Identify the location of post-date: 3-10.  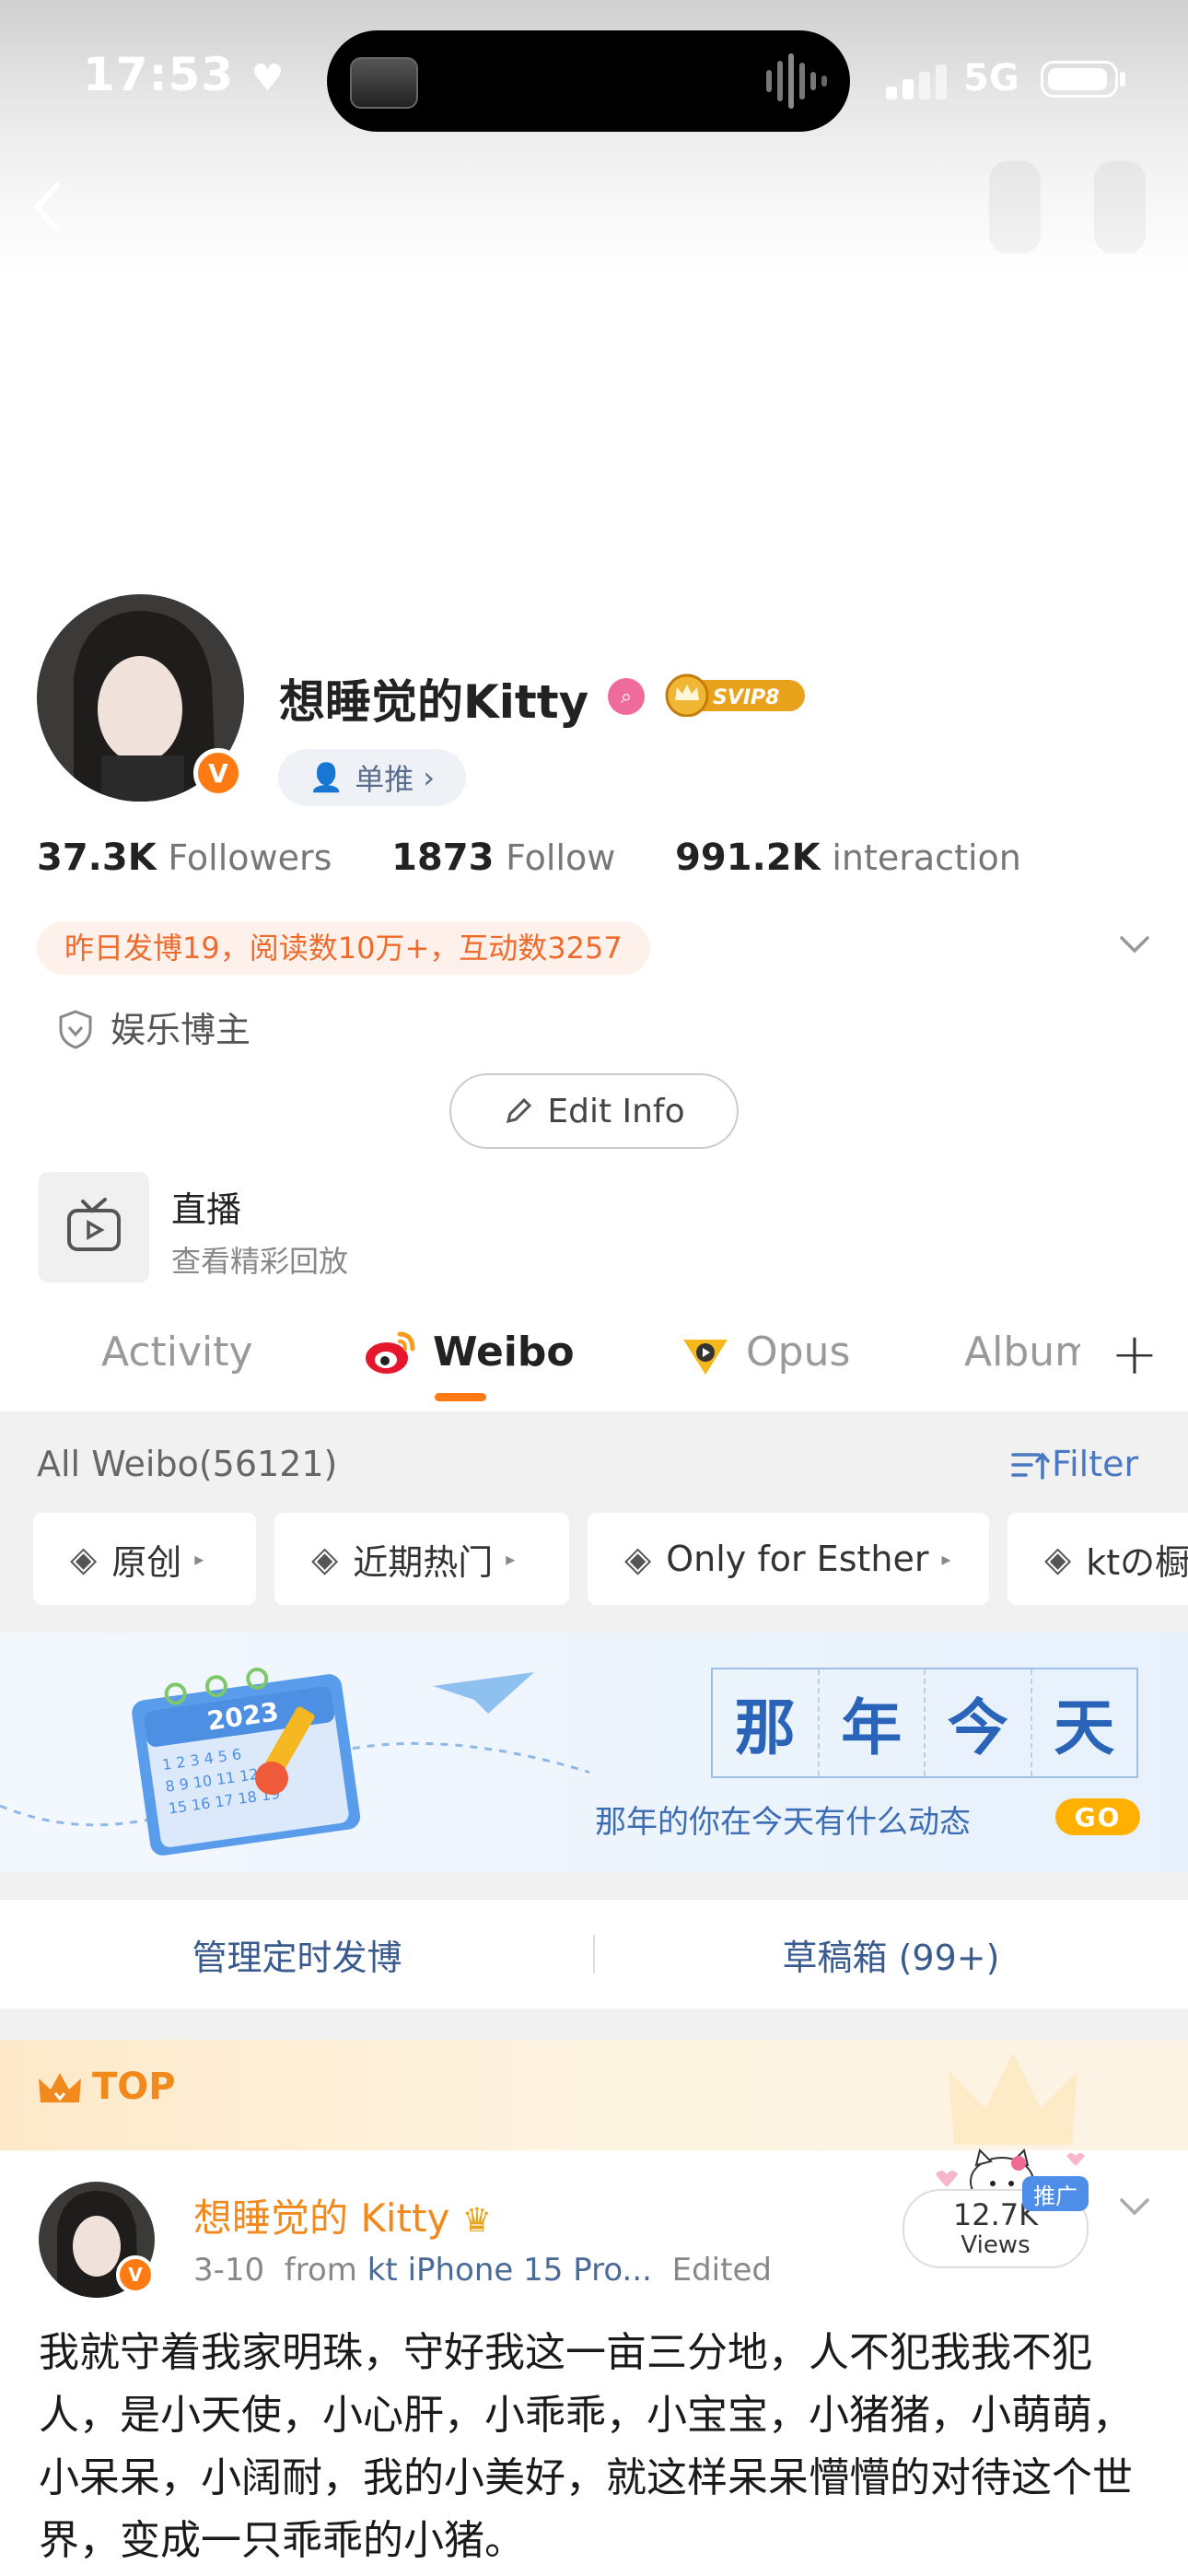
(229, 2270).